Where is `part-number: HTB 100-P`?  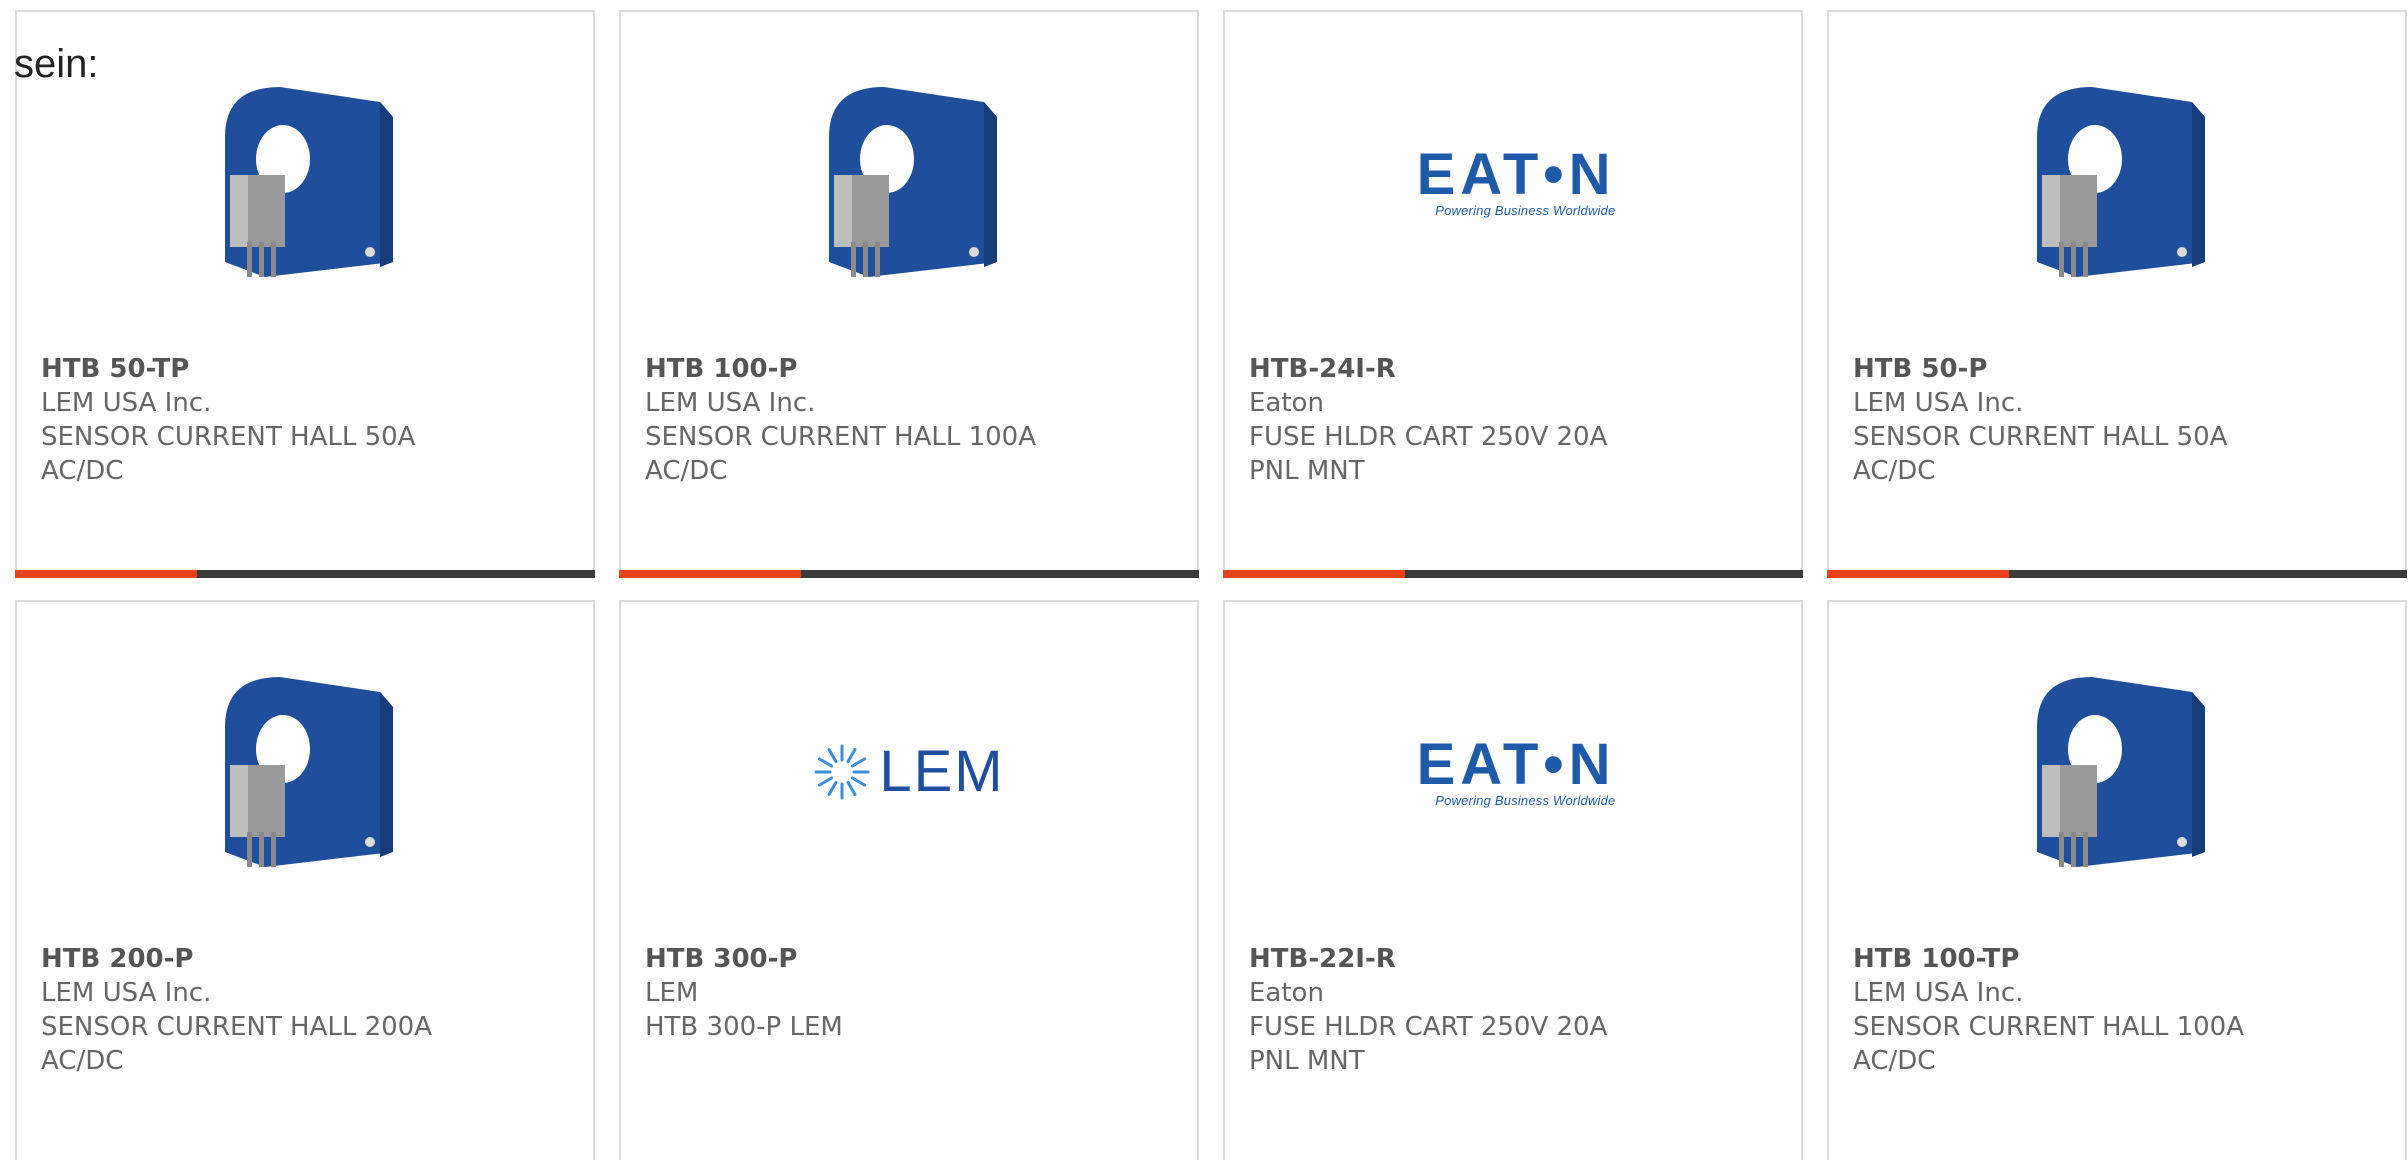 part-number: HTB 100-P is located at coordinates (909, 369).